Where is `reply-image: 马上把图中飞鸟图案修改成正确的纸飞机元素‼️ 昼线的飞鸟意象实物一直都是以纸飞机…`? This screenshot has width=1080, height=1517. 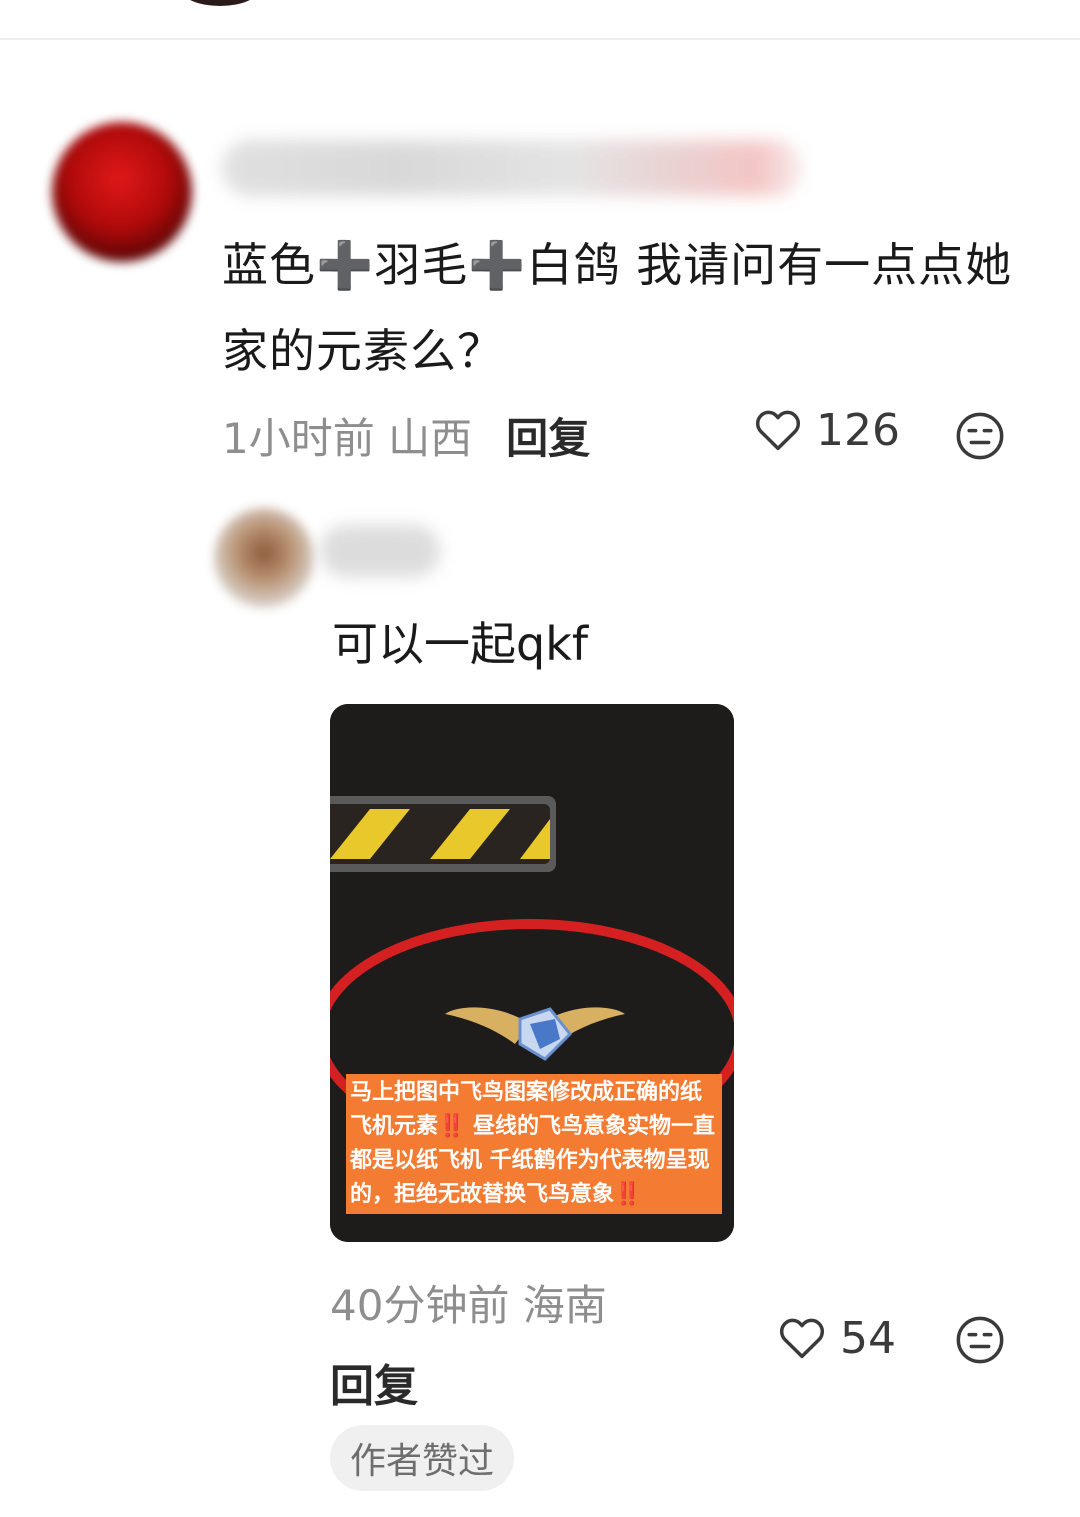 reply-image: 马上把图中飞鸟图案修改成正确的纸飞机元素‼️ 昼线的飞鸟意象实物一直都是以纸飞机… is located at coordinates (532, 973).